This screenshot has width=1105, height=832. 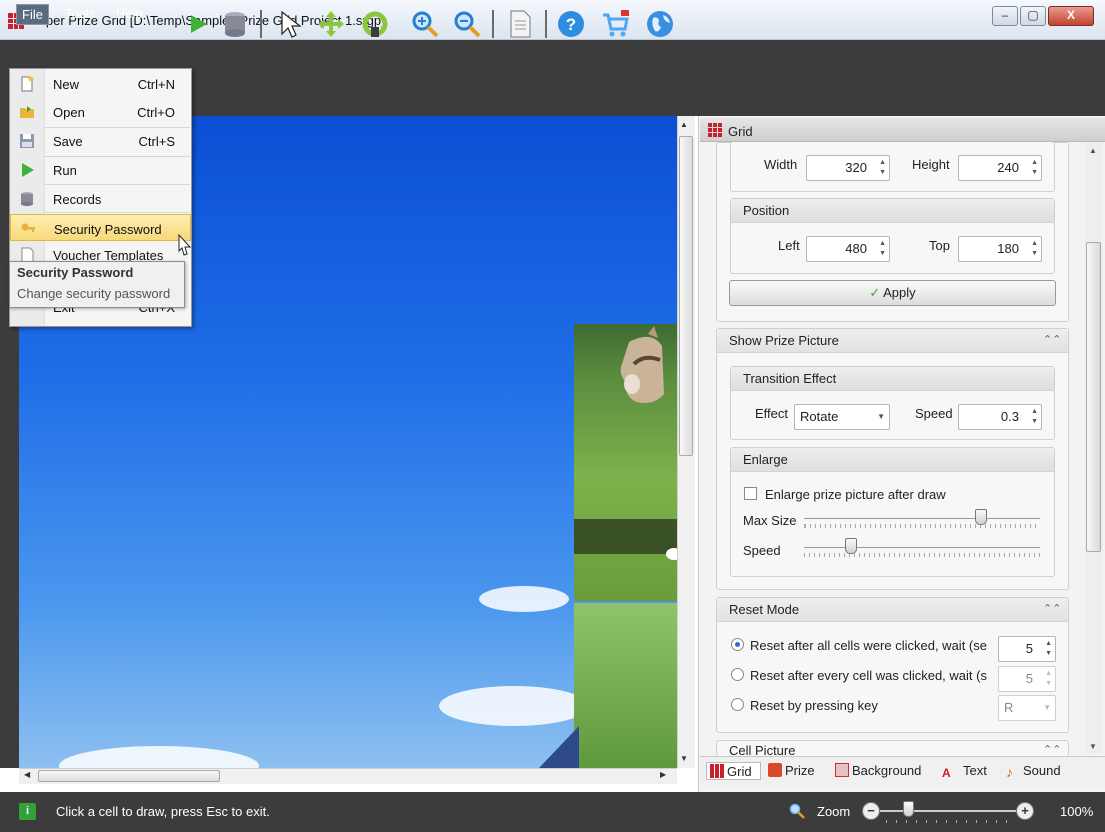 I want to click on speed-spinbox: 0.3 ▲ ▼, so click(x=1000, y=417).